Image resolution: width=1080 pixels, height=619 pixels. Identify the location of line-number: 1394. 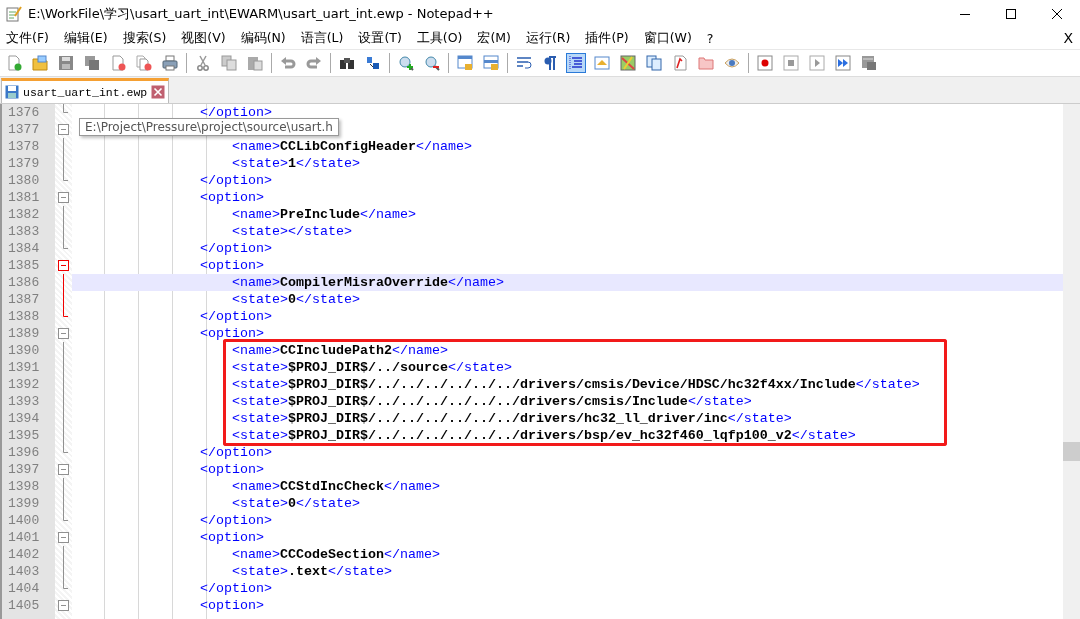
(24, 418).